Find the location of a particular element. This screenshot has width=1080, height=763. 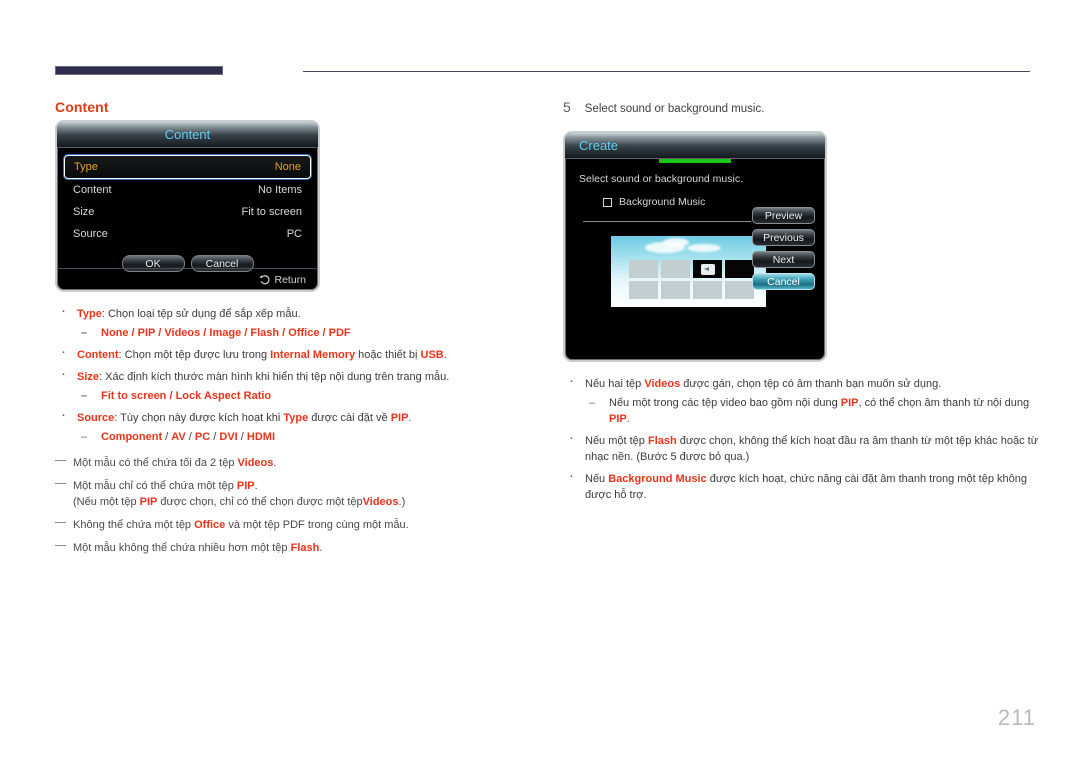

setting-value-type: None is located at coordinates (287, 167).